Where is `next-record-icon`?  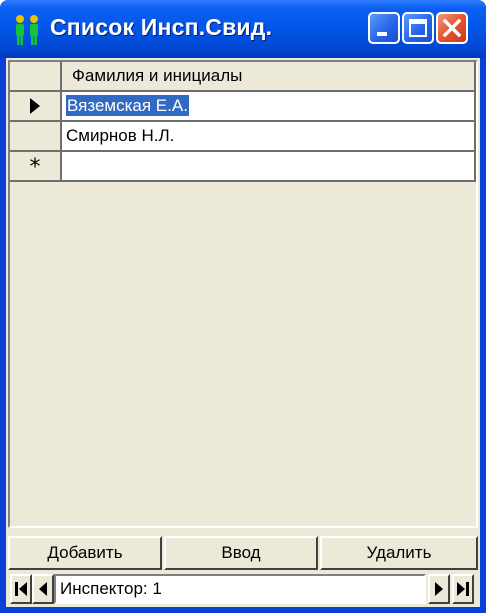 next-record-icon is located at coordinates (439, 589).